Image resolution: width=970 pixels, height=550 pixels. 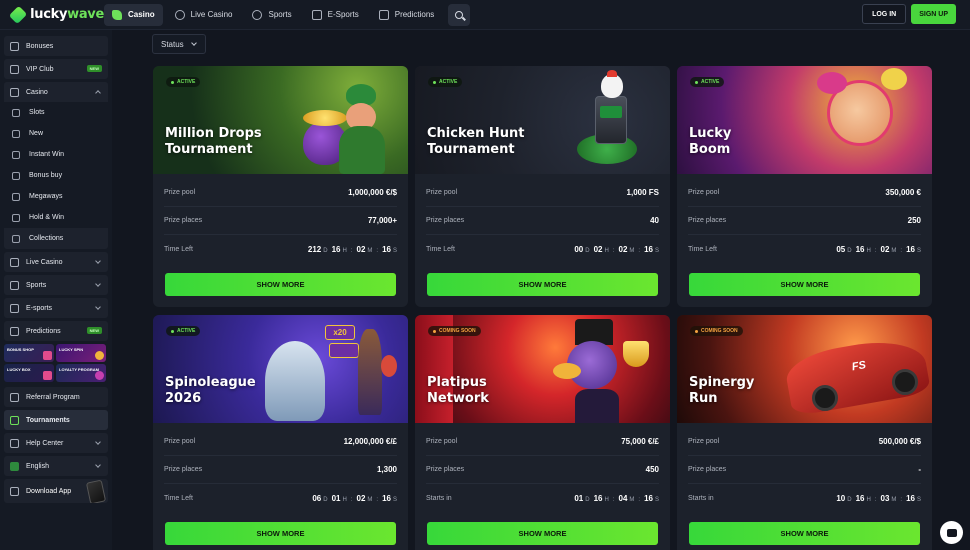 I want to click on tournament-title: Lucky Boom, so click(x=710, y=141).